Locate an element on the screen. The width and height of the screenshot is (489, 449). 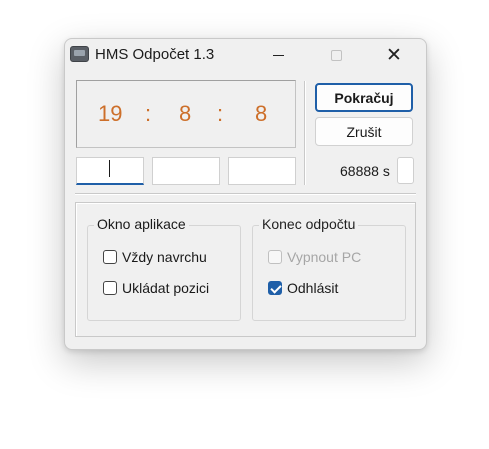
shutdown-pc-option: Vypnout PC is located at coordinates (314, 257).